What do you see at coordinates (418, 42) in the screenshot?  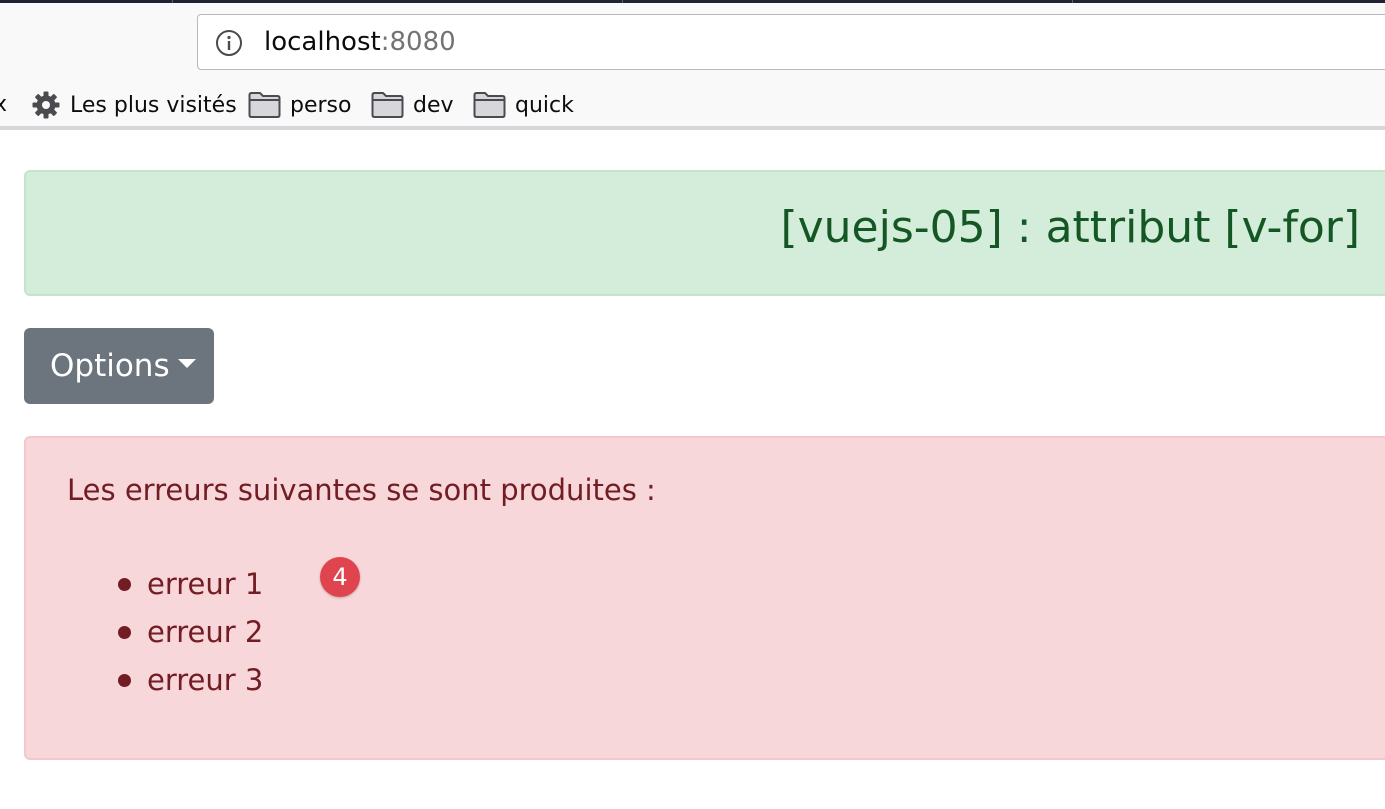 I see `url-port: :8080` at bounding box center [418, 42].